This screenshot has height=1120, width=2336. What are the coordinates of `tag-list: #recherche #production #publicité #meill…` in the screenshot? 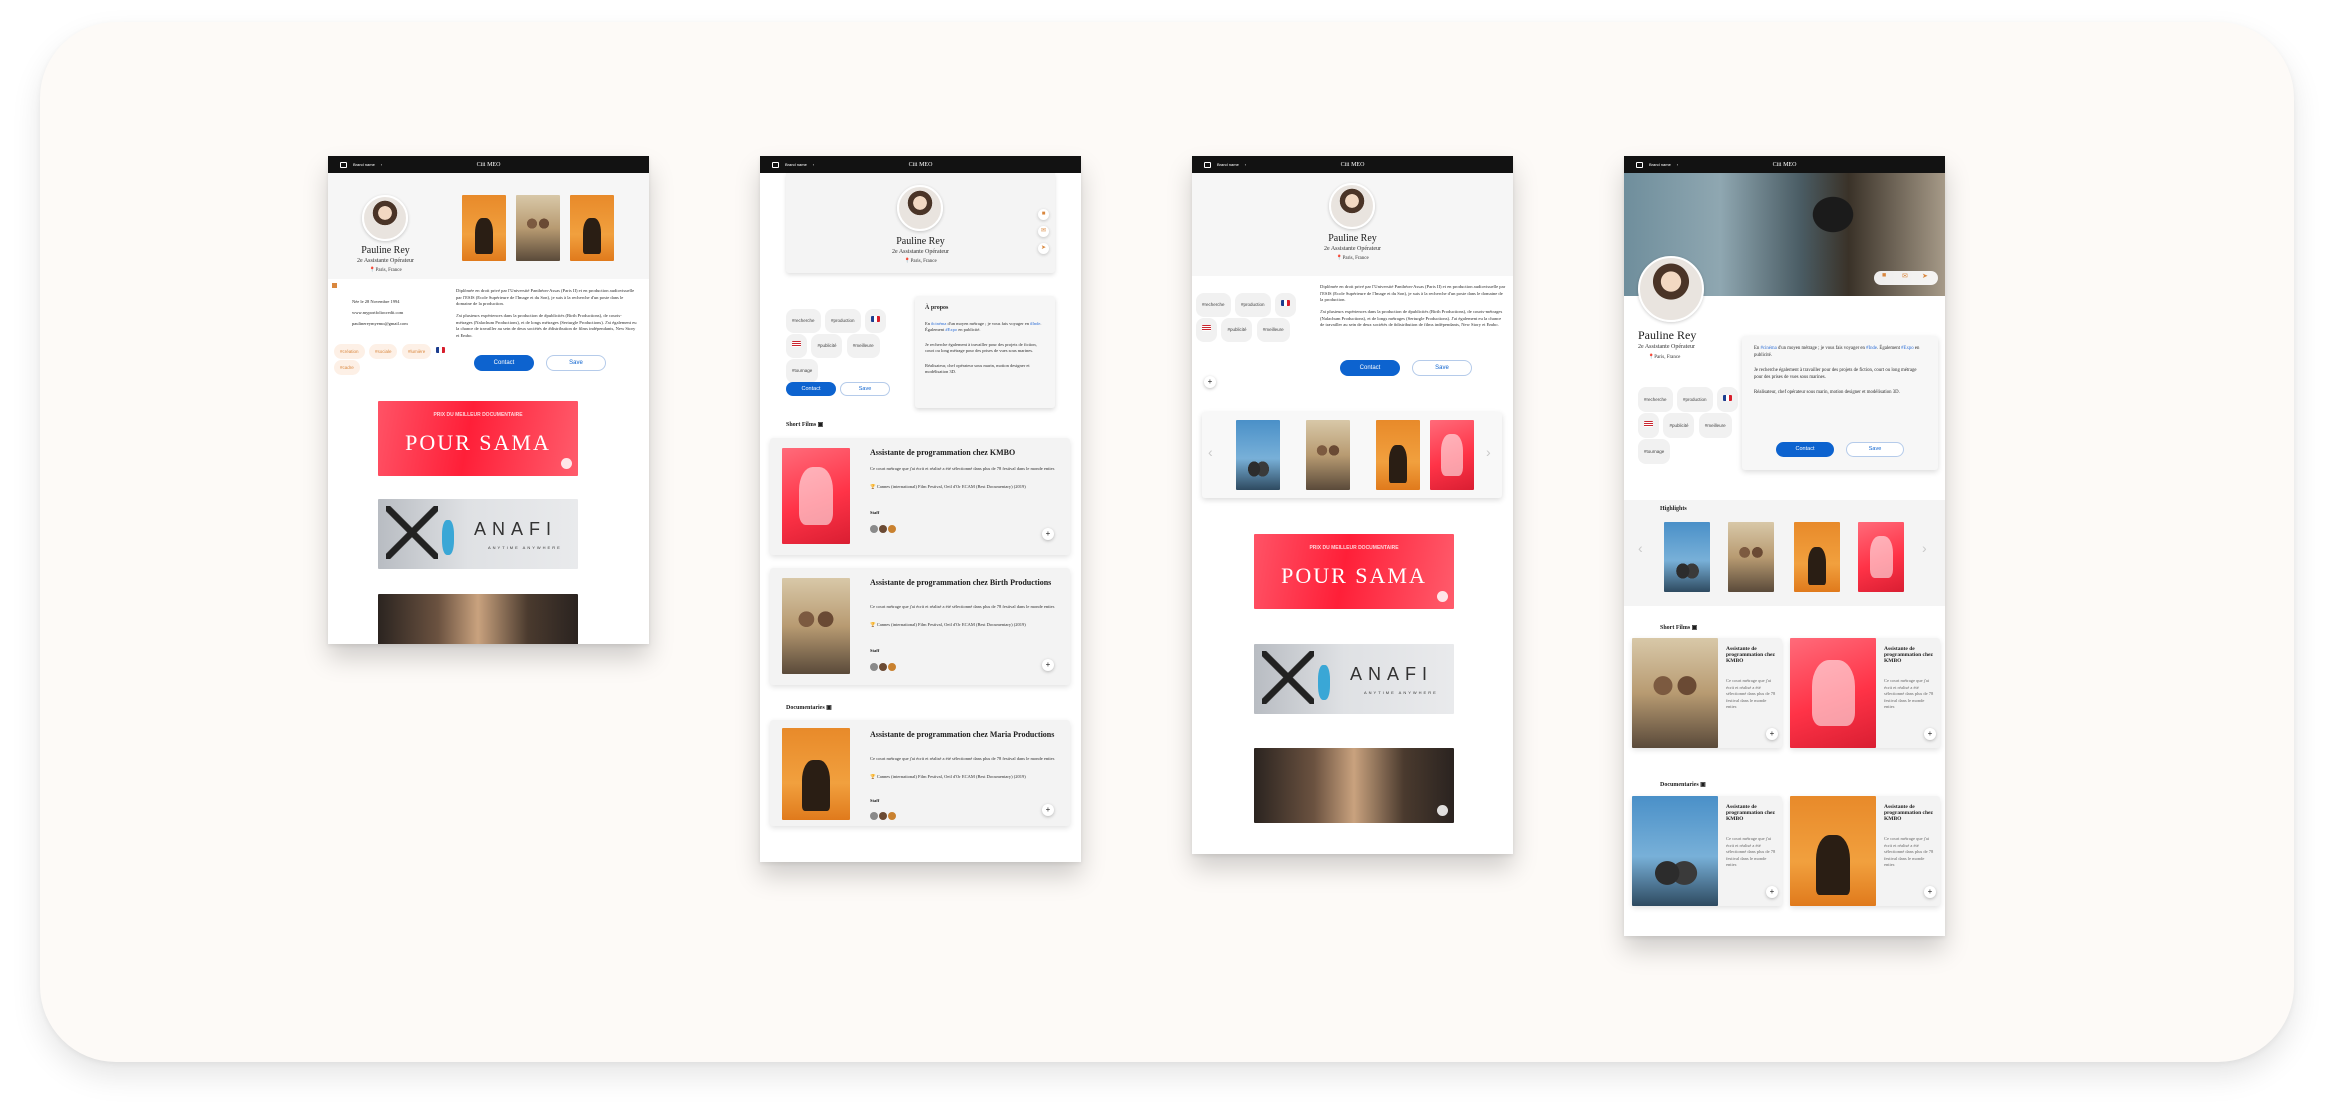 It's located at (846, 345).